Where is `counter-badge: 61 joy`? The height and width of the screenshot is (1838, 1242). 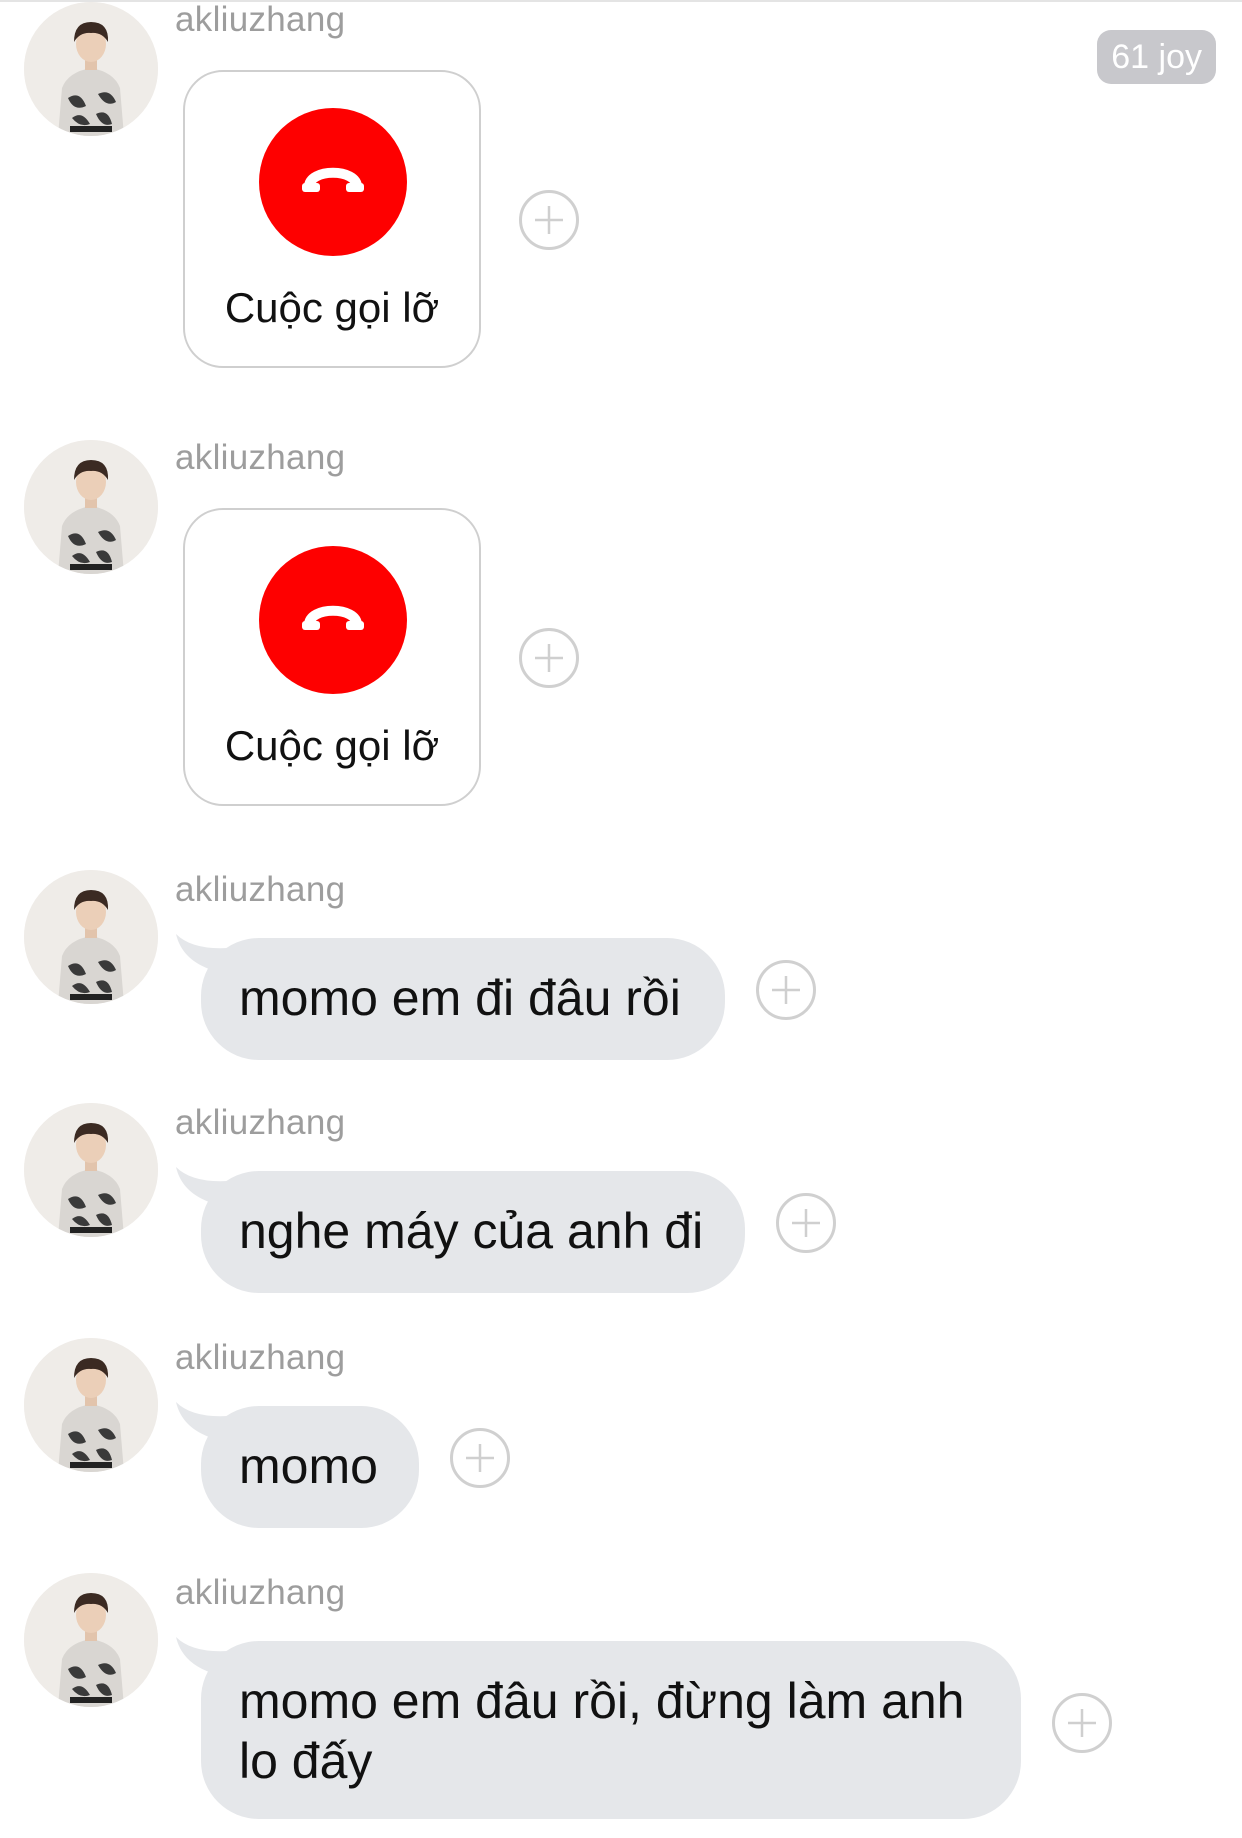 counter-badge: 61 joy is located at coordinates (1156, 57).